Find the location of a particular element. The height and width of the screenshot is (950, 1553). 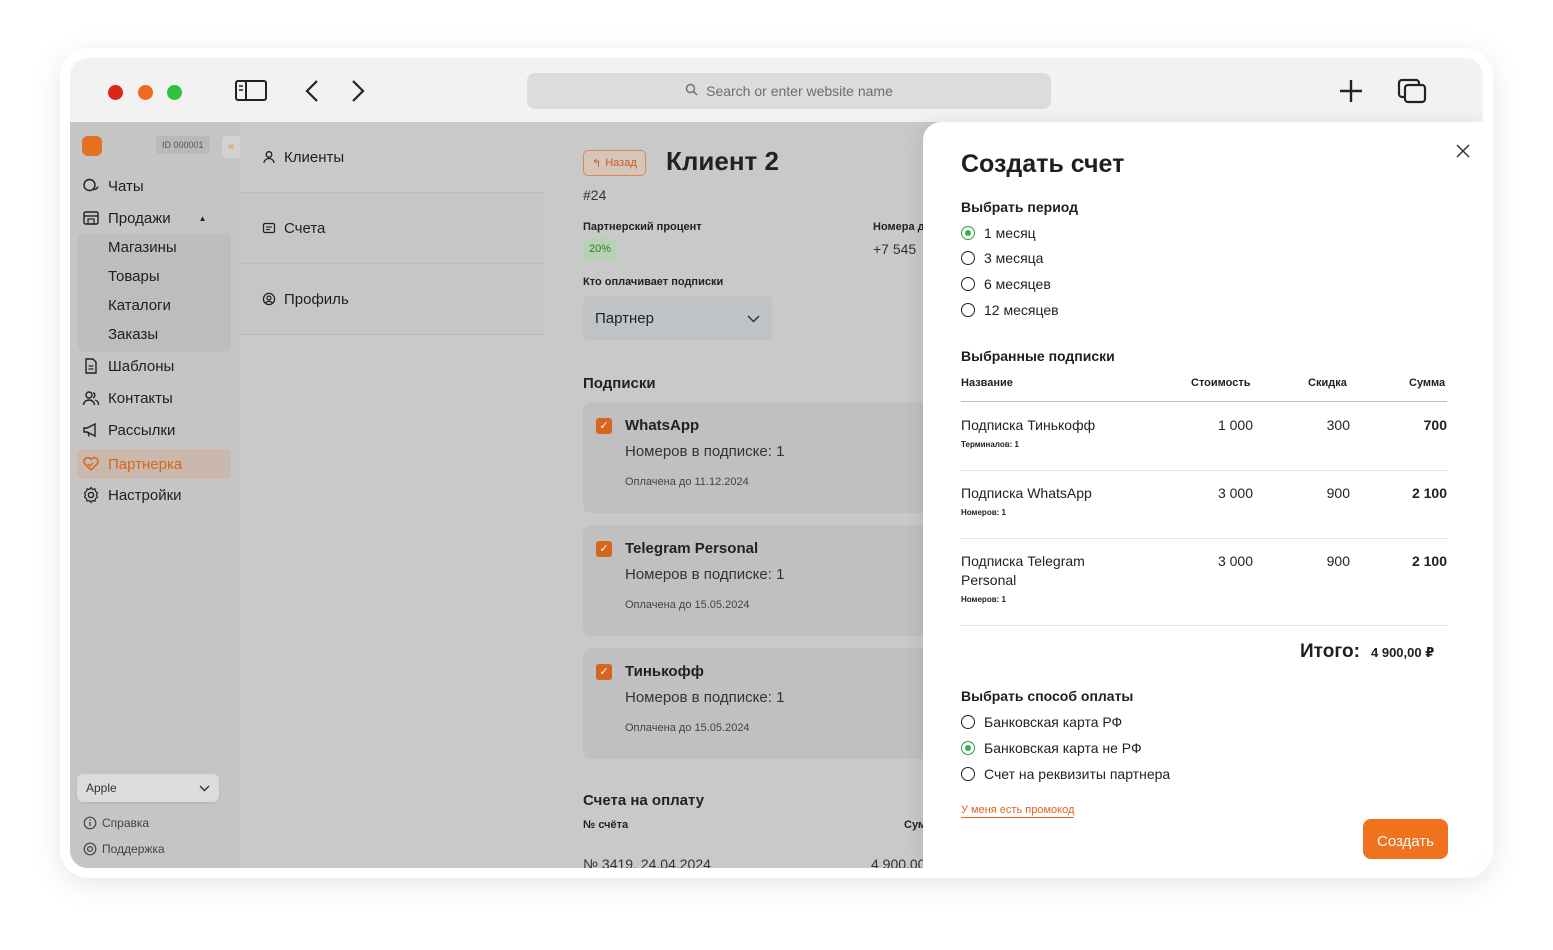

forward-arrow-icon is located at coordinates (359, 91).